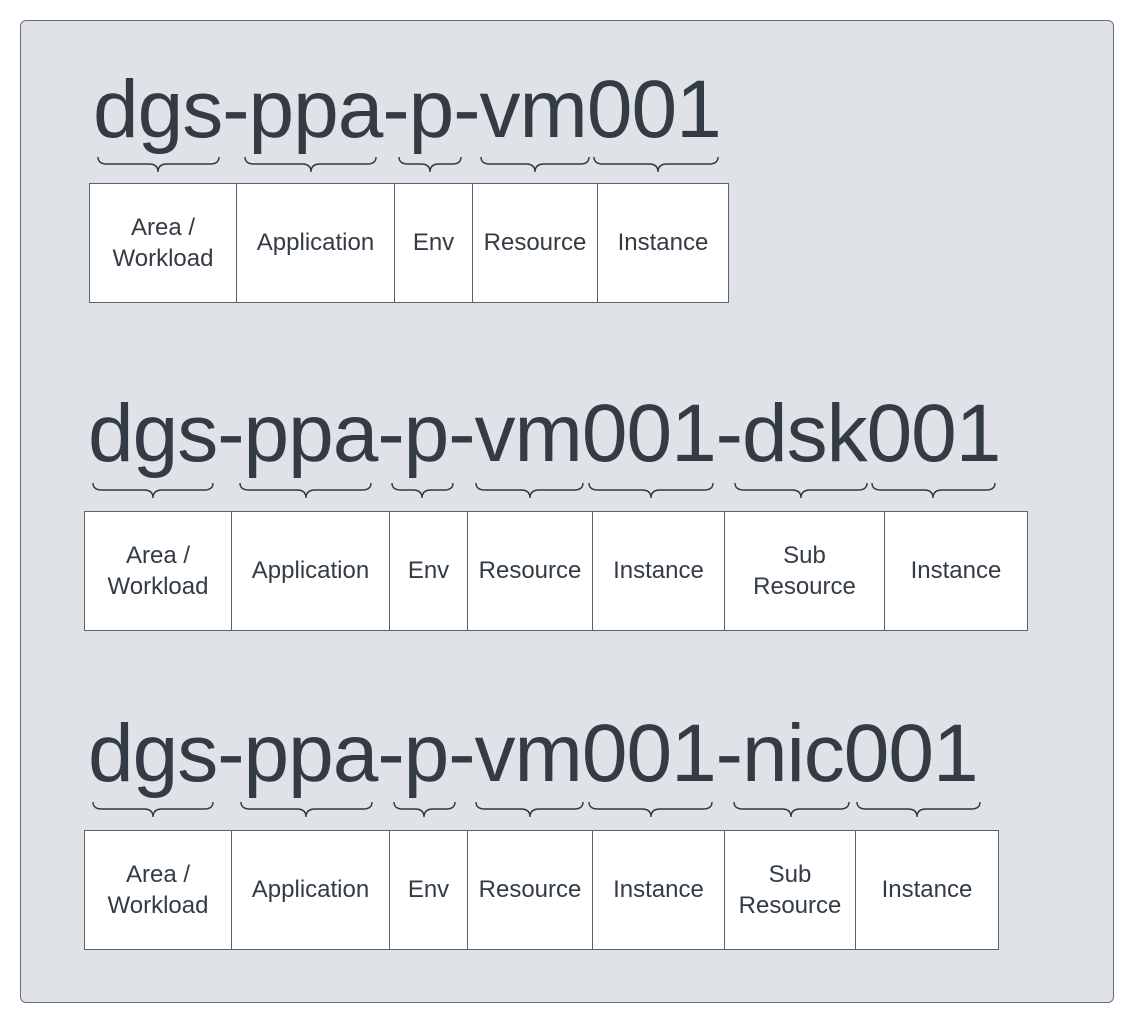  What do you see at coordinates (407, 109) in the screenshot?
I see `resource-name-vm: dgs-ppa-p-vm001` at bounding box center [407, 109].